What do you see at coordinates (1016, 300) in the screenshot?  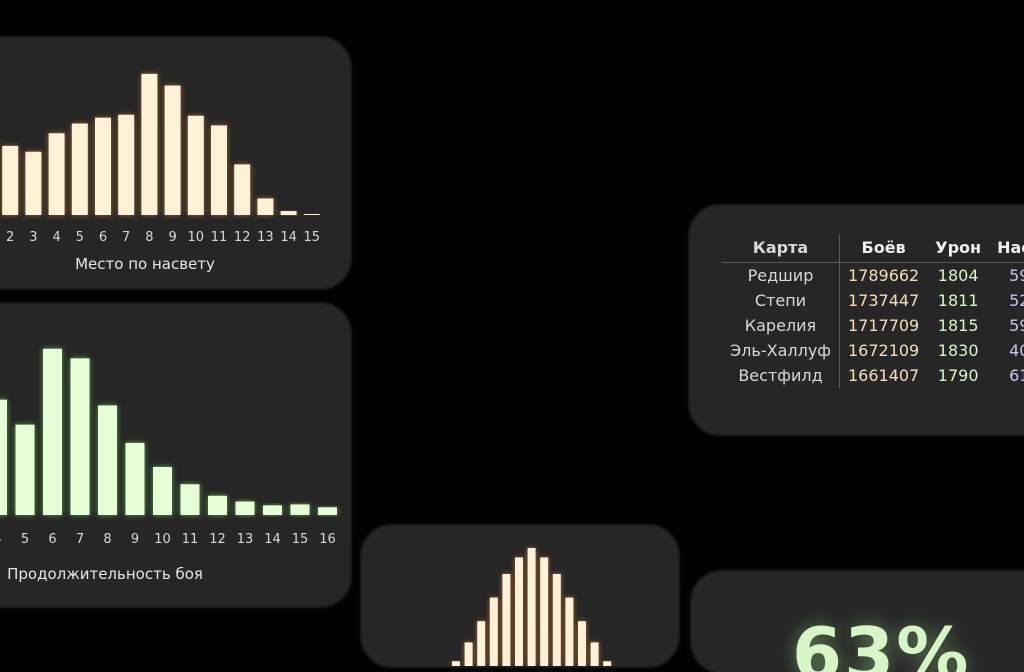 I see `spot-cell: 521` at bounding box center [1016, 300].